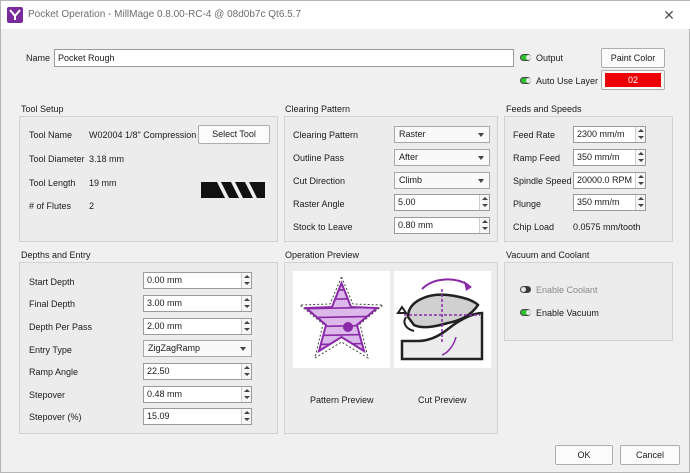 This screenshot has width=690, height=473. What do you see at coordinates (50, 206) in the screenshot?
I see `flutes-label: # of Flutes` at bounding box center [50, 206].